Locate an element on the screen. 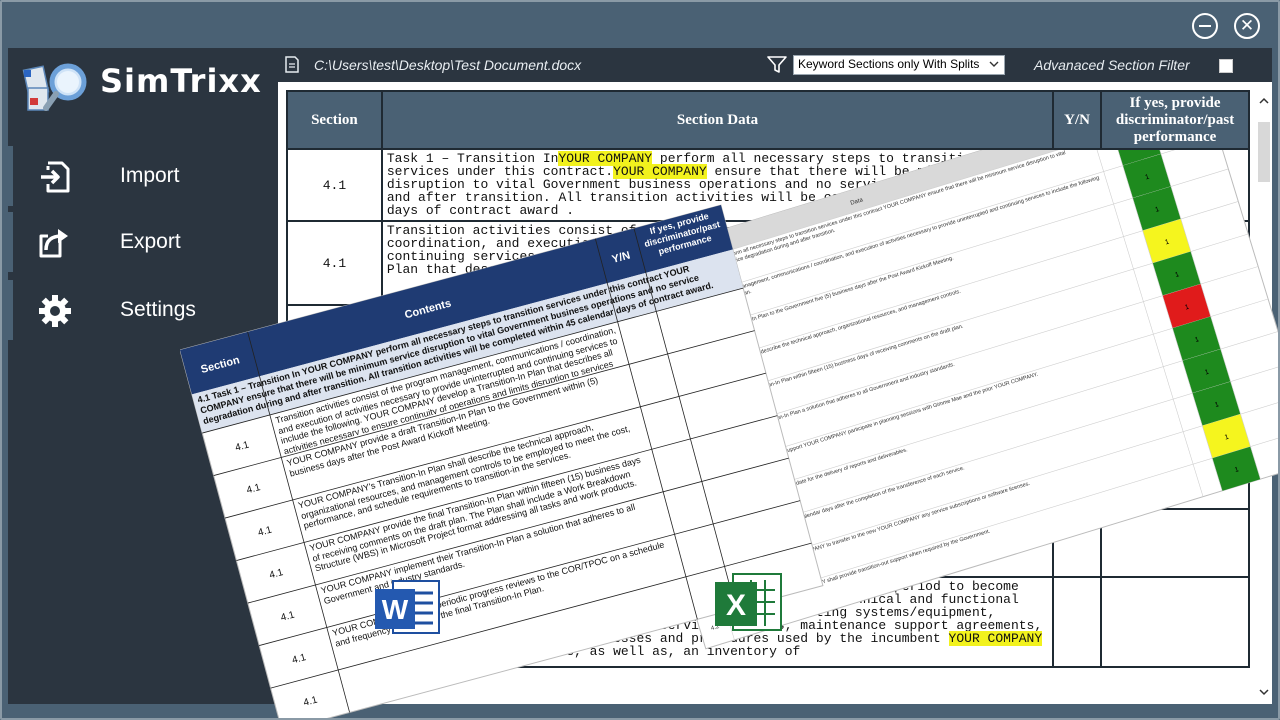 This screenshot has height=720, width=1280. scroll-up-icon is located at coordinates (1264, 101).